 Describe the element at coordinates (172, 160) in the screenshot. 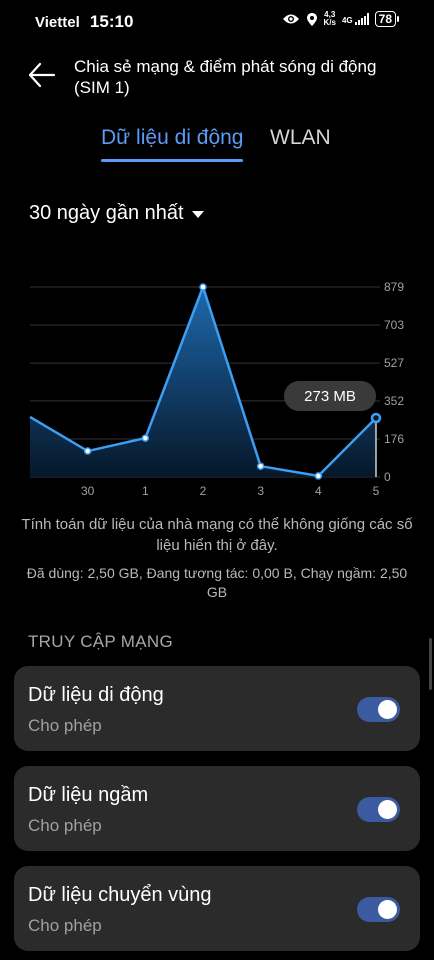

I see `tab-active-indicator` at that location.